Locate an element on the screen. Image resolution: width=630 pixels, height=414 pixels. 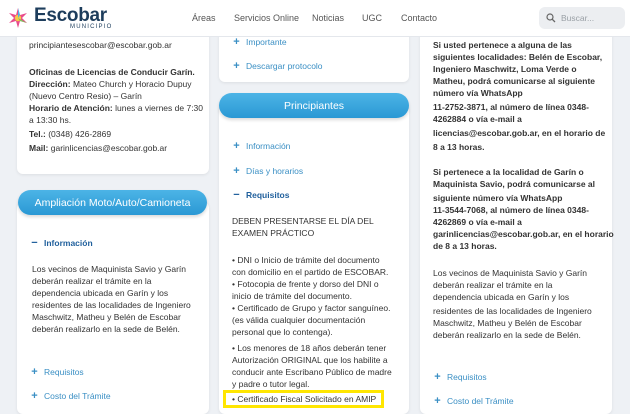
ampliacion-requisitos-toggle: + Requisitos is located at coordinates (57, 371).